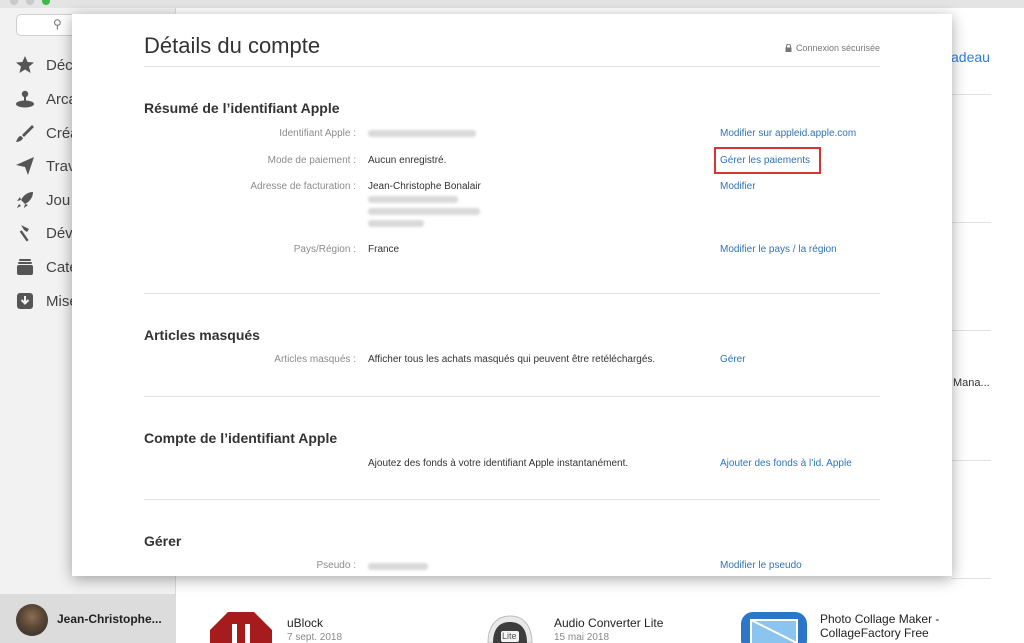 This screenshot has height=643, width=1024. What do you see at coordinates (303, 186) in the screenshot?
I see `billing-address-label: Adresse de facturation :` at bounding box center [303, 186].